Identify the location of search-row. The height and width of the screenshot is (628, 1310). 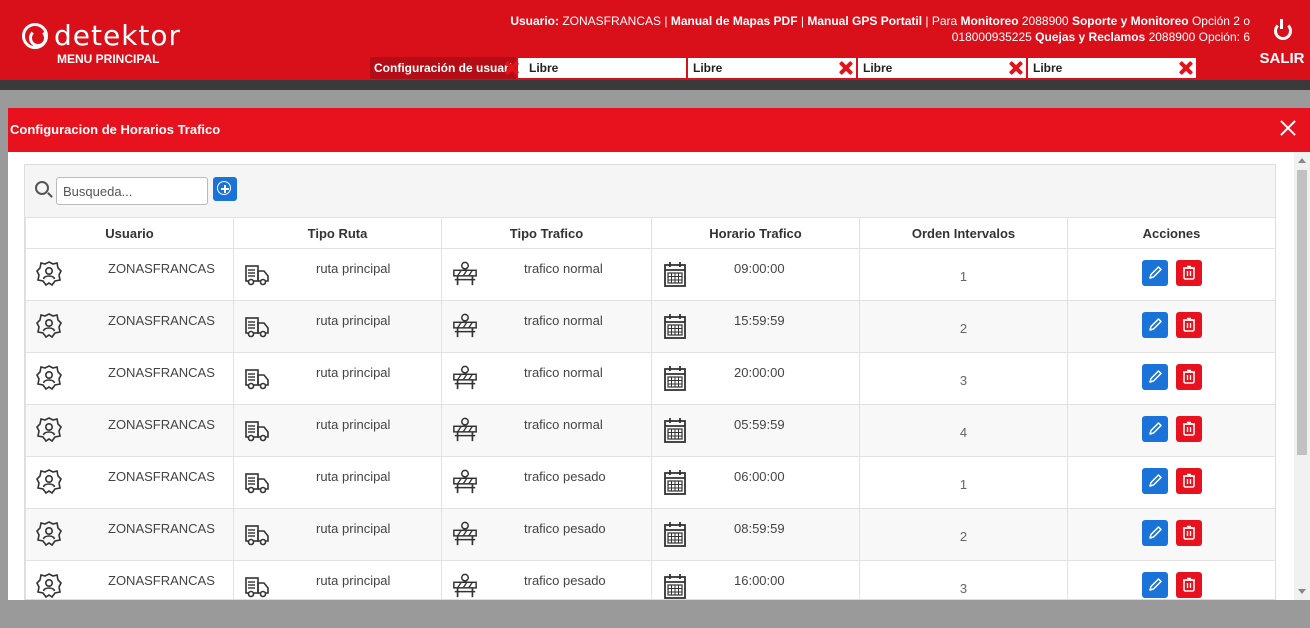
(650, 191).